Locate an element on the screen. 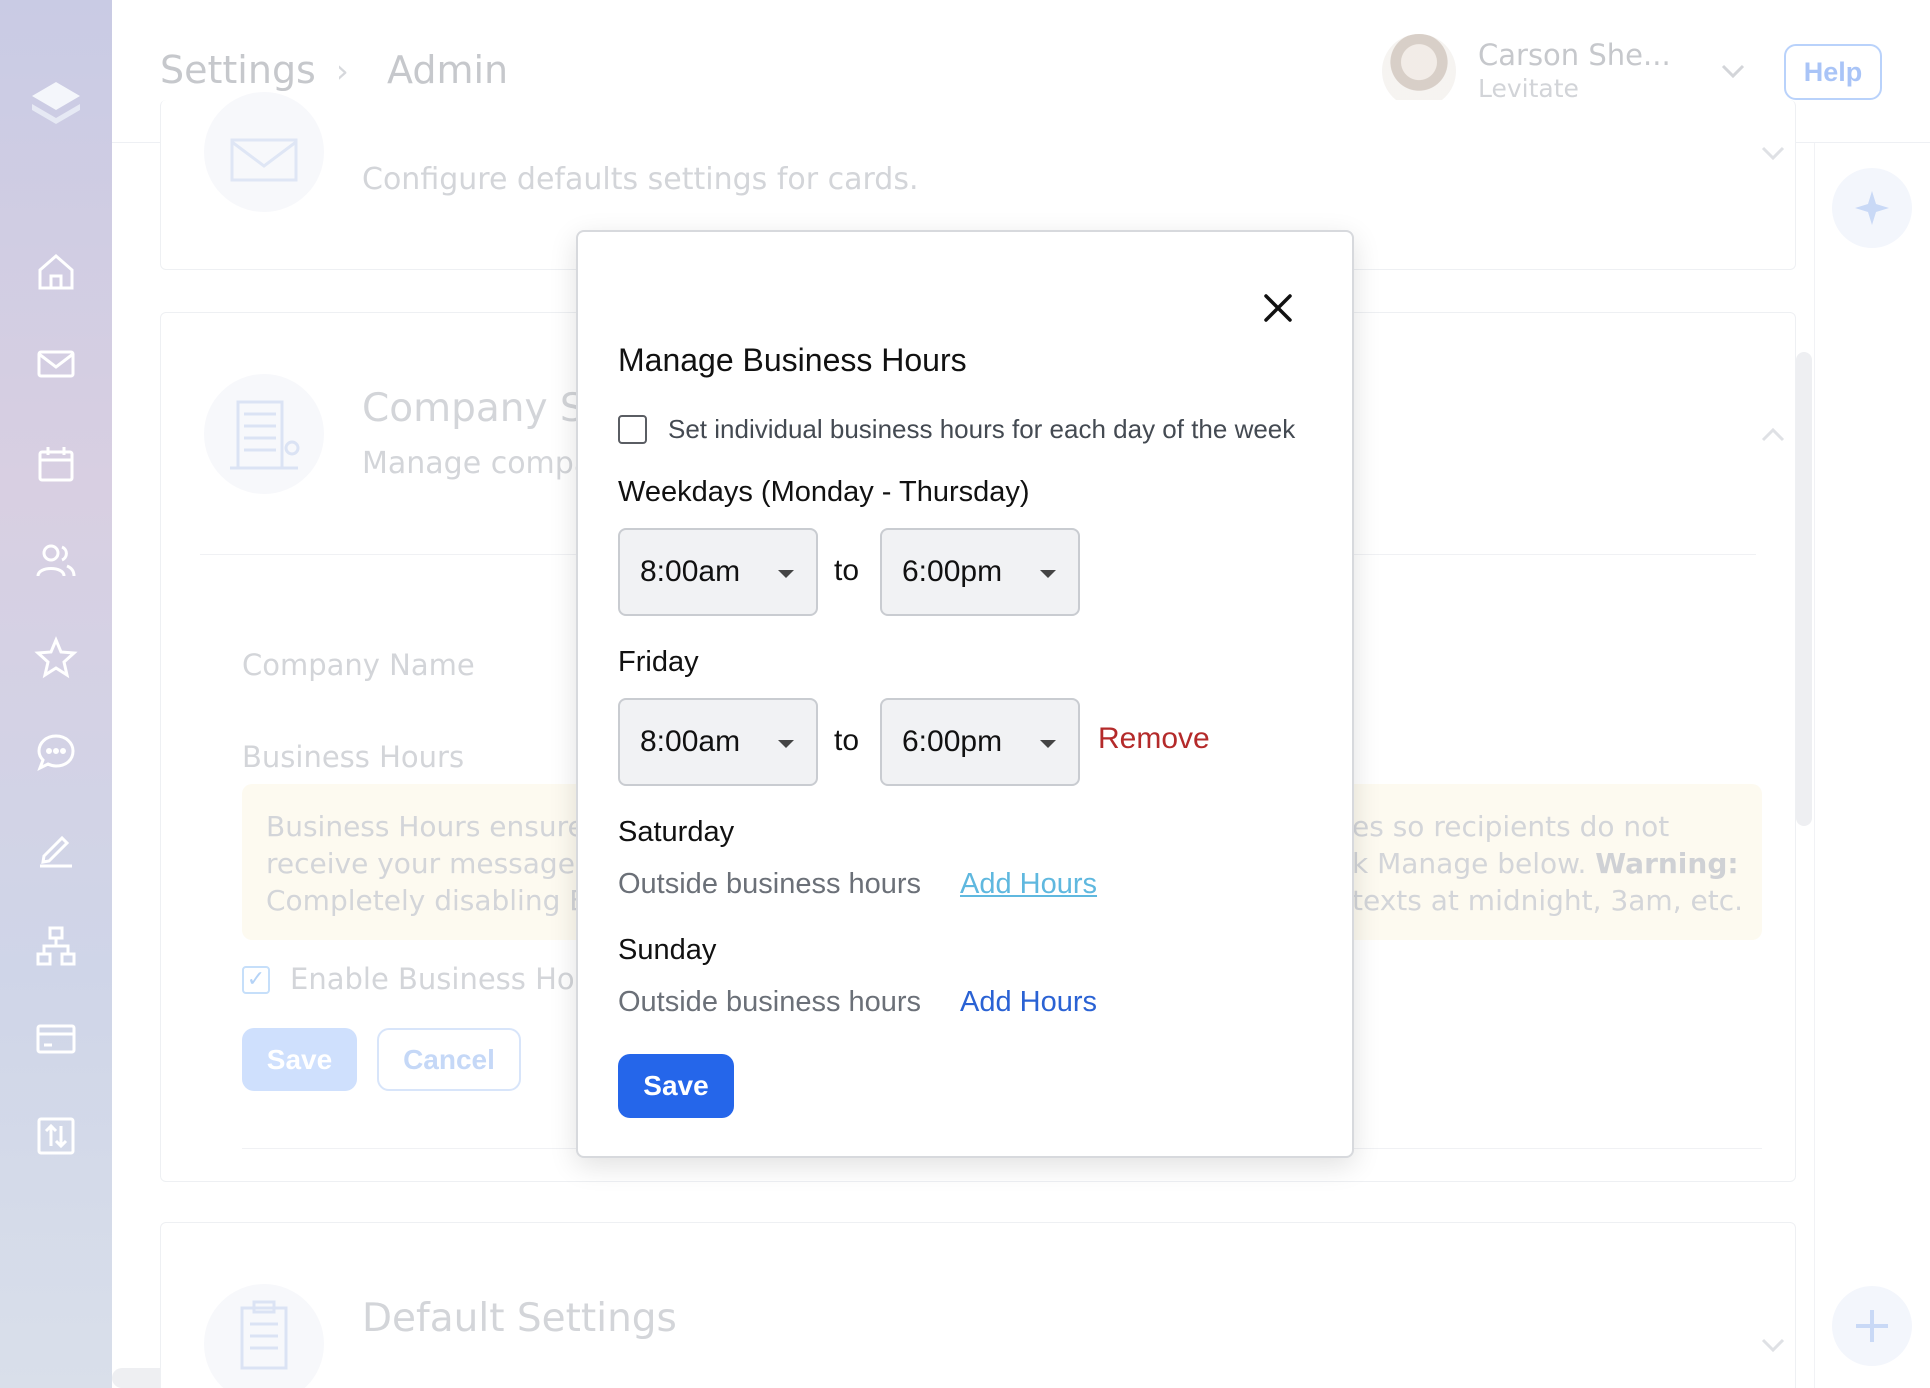 The image size is (1930, 1388). right-rail is located at coordinates (1872, 765).